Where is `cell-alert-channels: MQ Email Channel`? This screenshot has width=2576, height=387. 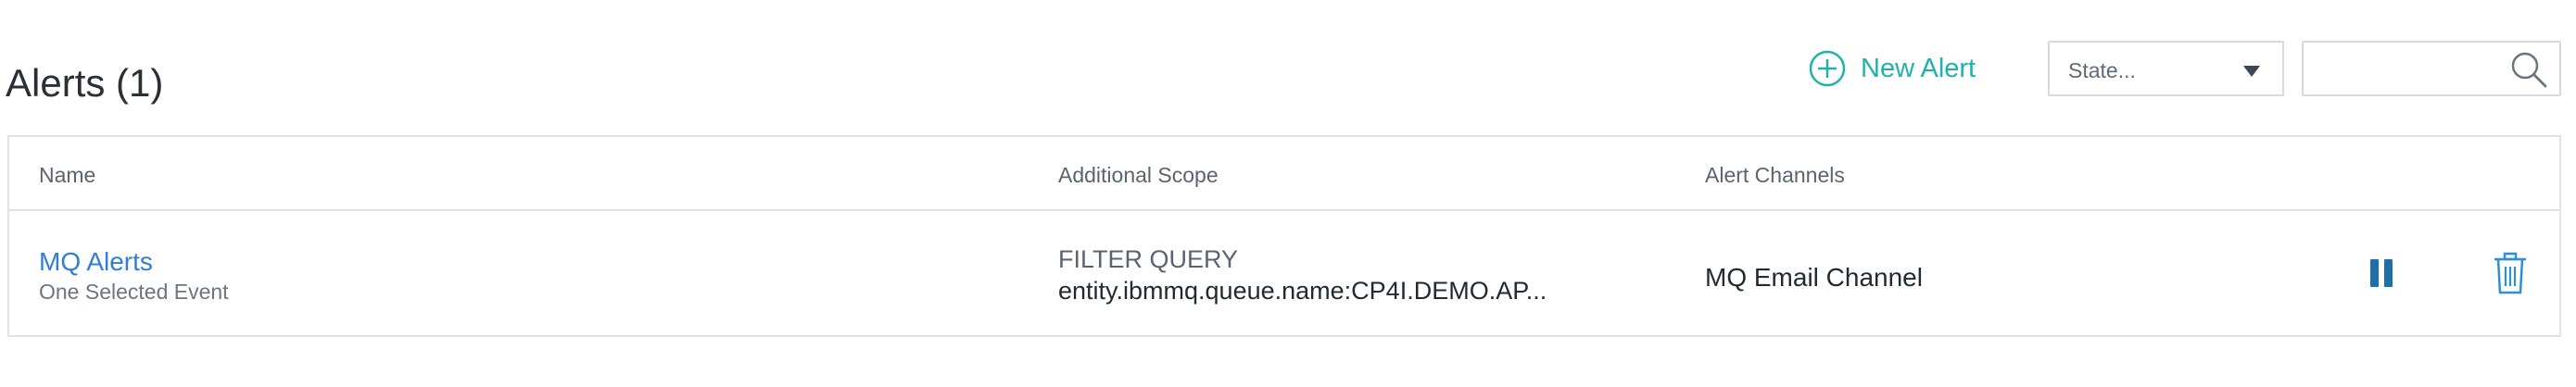
cell-alert-channels: MQ Email Channel is located at coordinates (1814, 277).